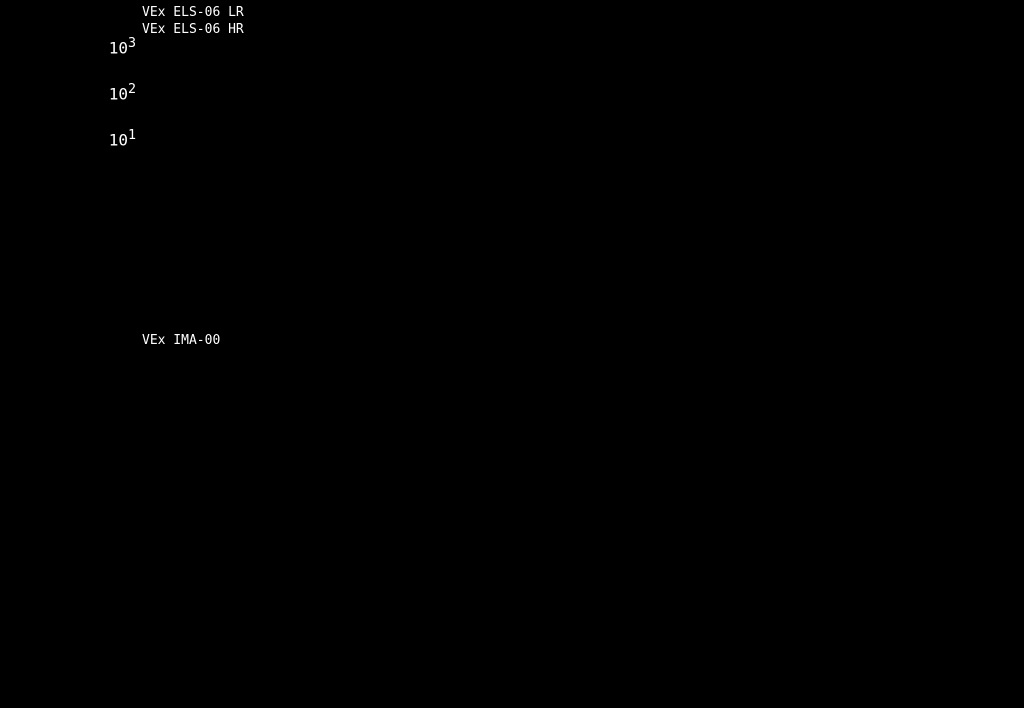  I want to click on y-tick-label: 101, so click(122, 139).